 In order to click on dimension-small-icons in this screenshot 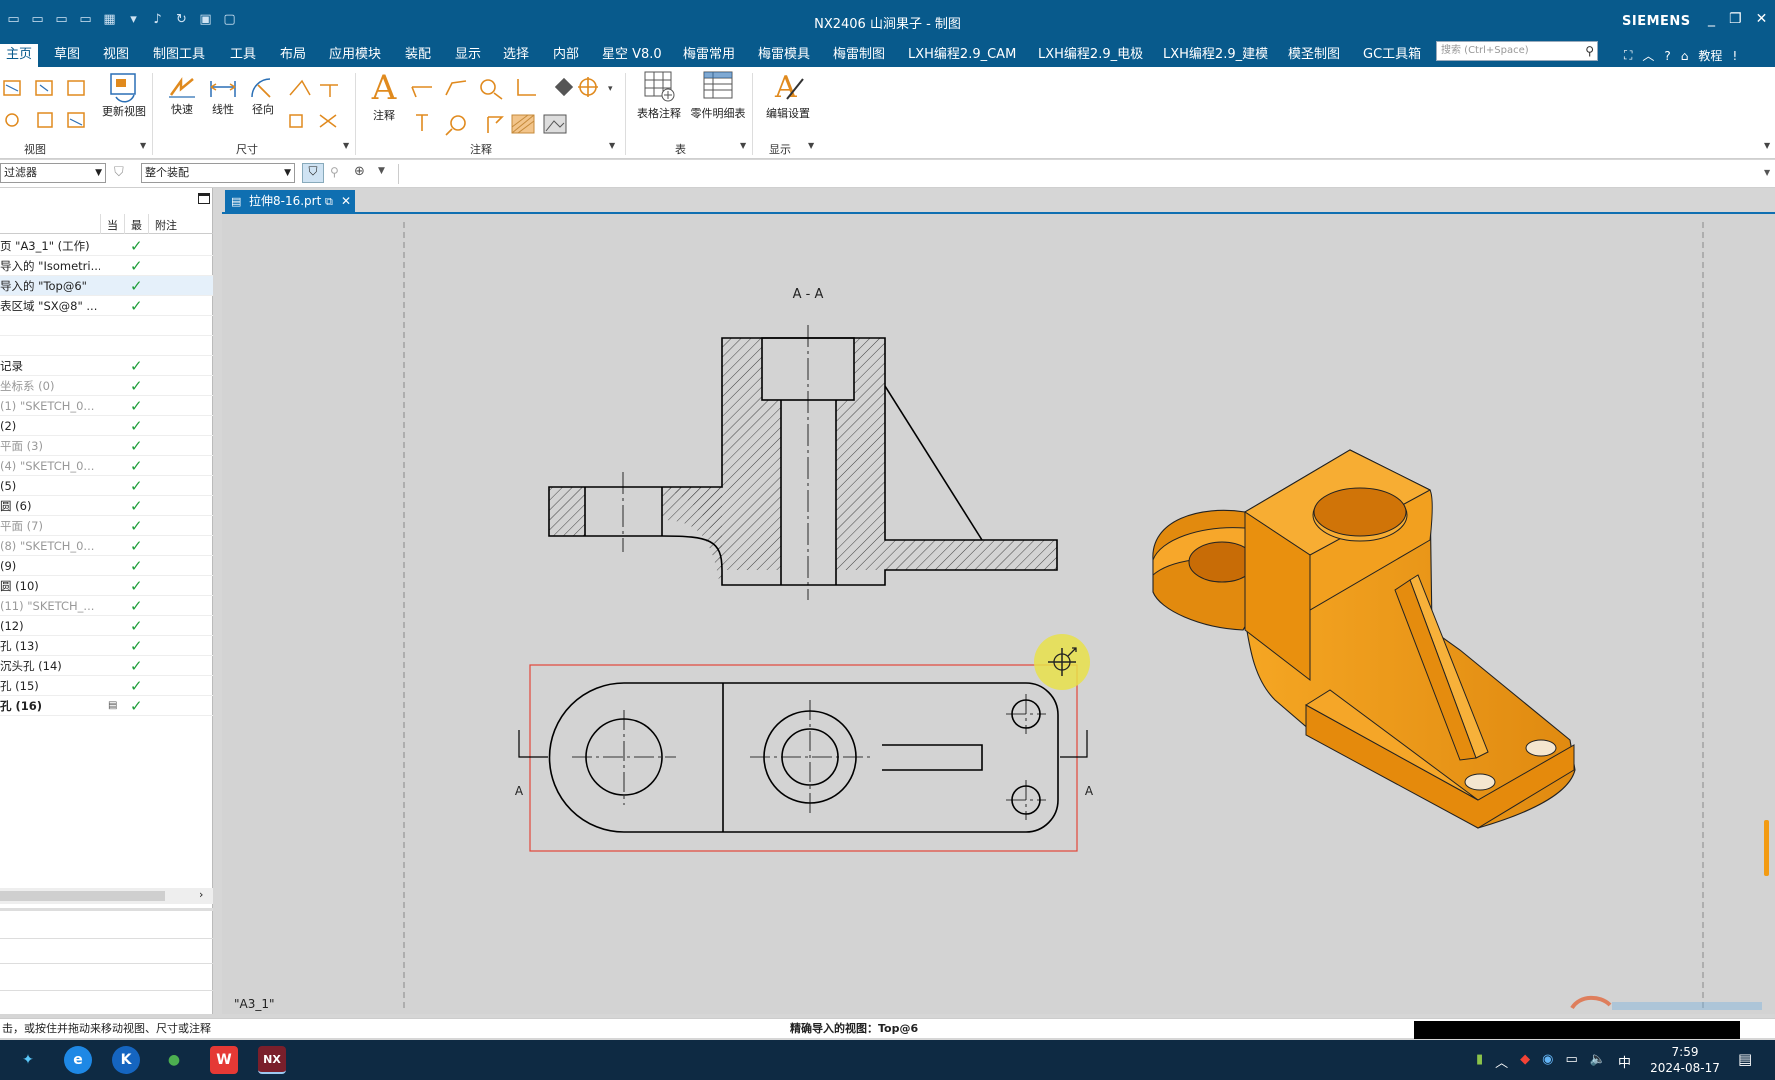, I will do `click(316, 105)`.